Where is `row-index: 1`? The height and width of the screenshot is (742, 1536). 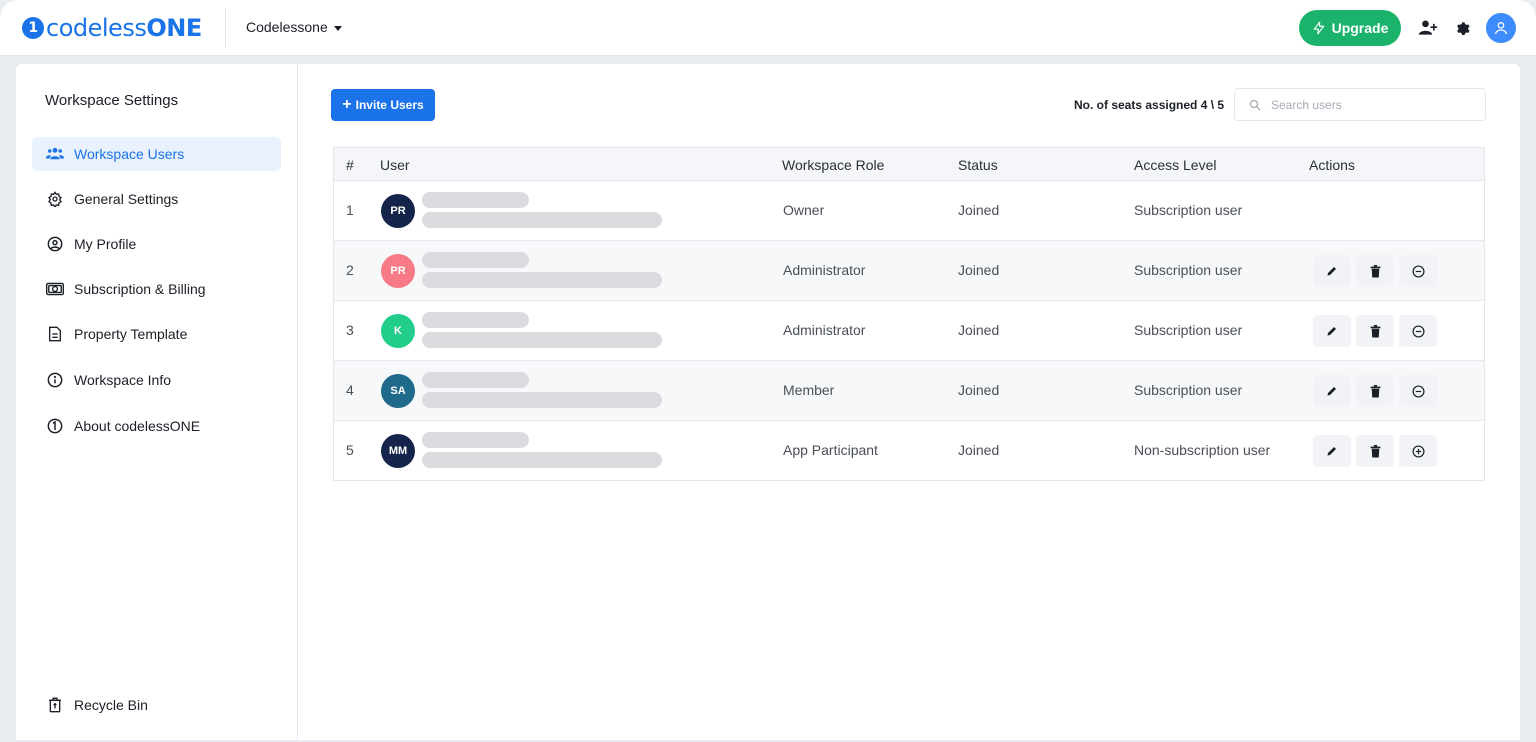
row-index: 1 is located at coordinates (350, 210).